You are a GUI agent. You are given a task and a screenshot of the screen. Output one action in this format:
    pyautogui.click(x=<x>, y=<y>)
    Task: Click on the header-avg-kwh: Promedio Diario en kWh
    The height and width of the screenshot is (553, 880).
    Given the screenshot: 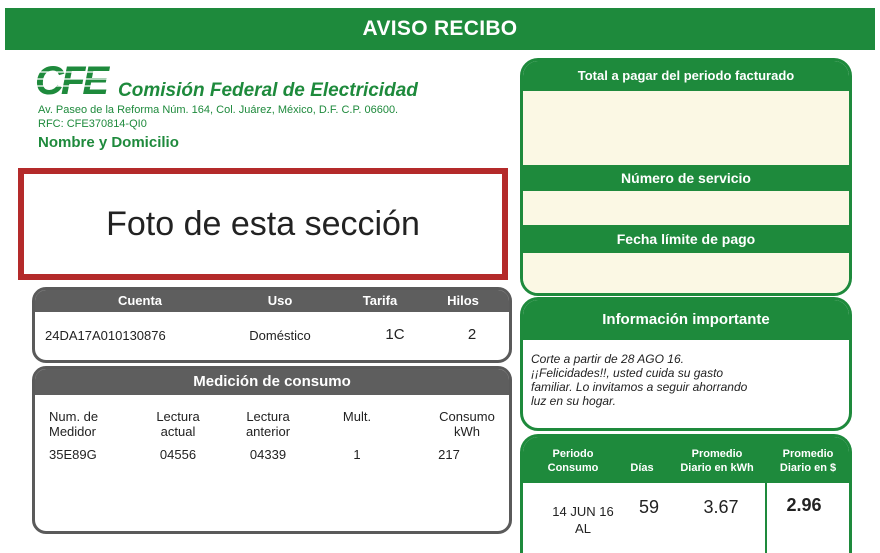 What is the action you would take?
    pyautogui.click(x=717, y=461)
    